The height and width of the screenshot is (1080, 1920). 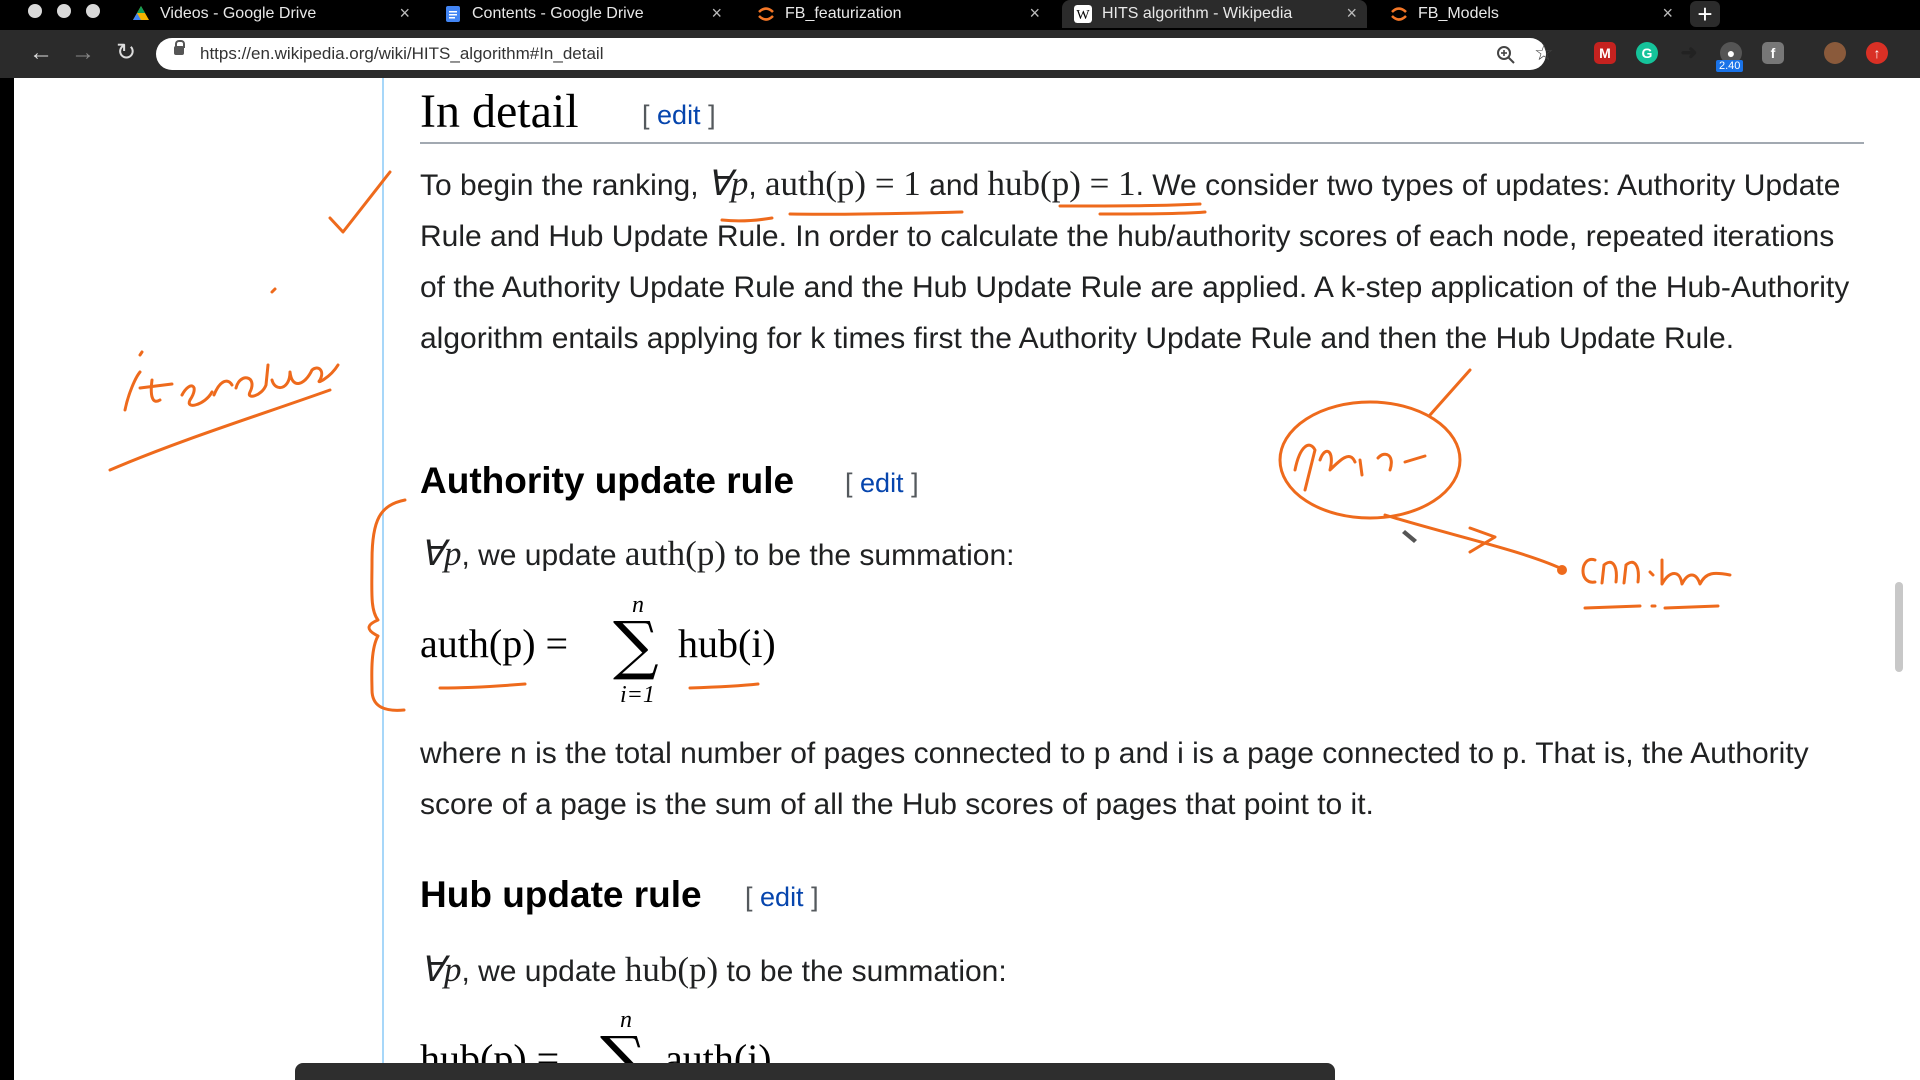 What do you see at coordinates (1877, 53) in the screenshot?
I see `update-icon: ↑` at bounding box center [1877, 53].